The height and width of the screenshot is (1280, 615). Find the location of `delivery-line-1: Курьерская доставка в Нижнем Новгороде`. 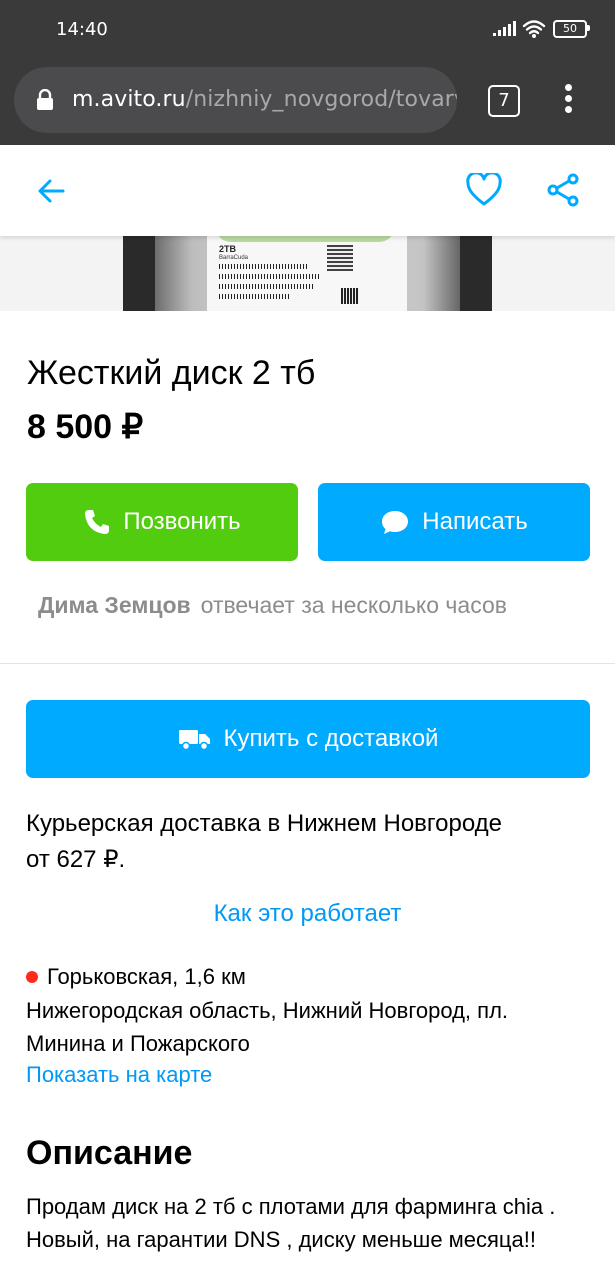

delivery-line-1: Курьерская доставка в Нижнем Новгороде is located at coordinates (264, 823).